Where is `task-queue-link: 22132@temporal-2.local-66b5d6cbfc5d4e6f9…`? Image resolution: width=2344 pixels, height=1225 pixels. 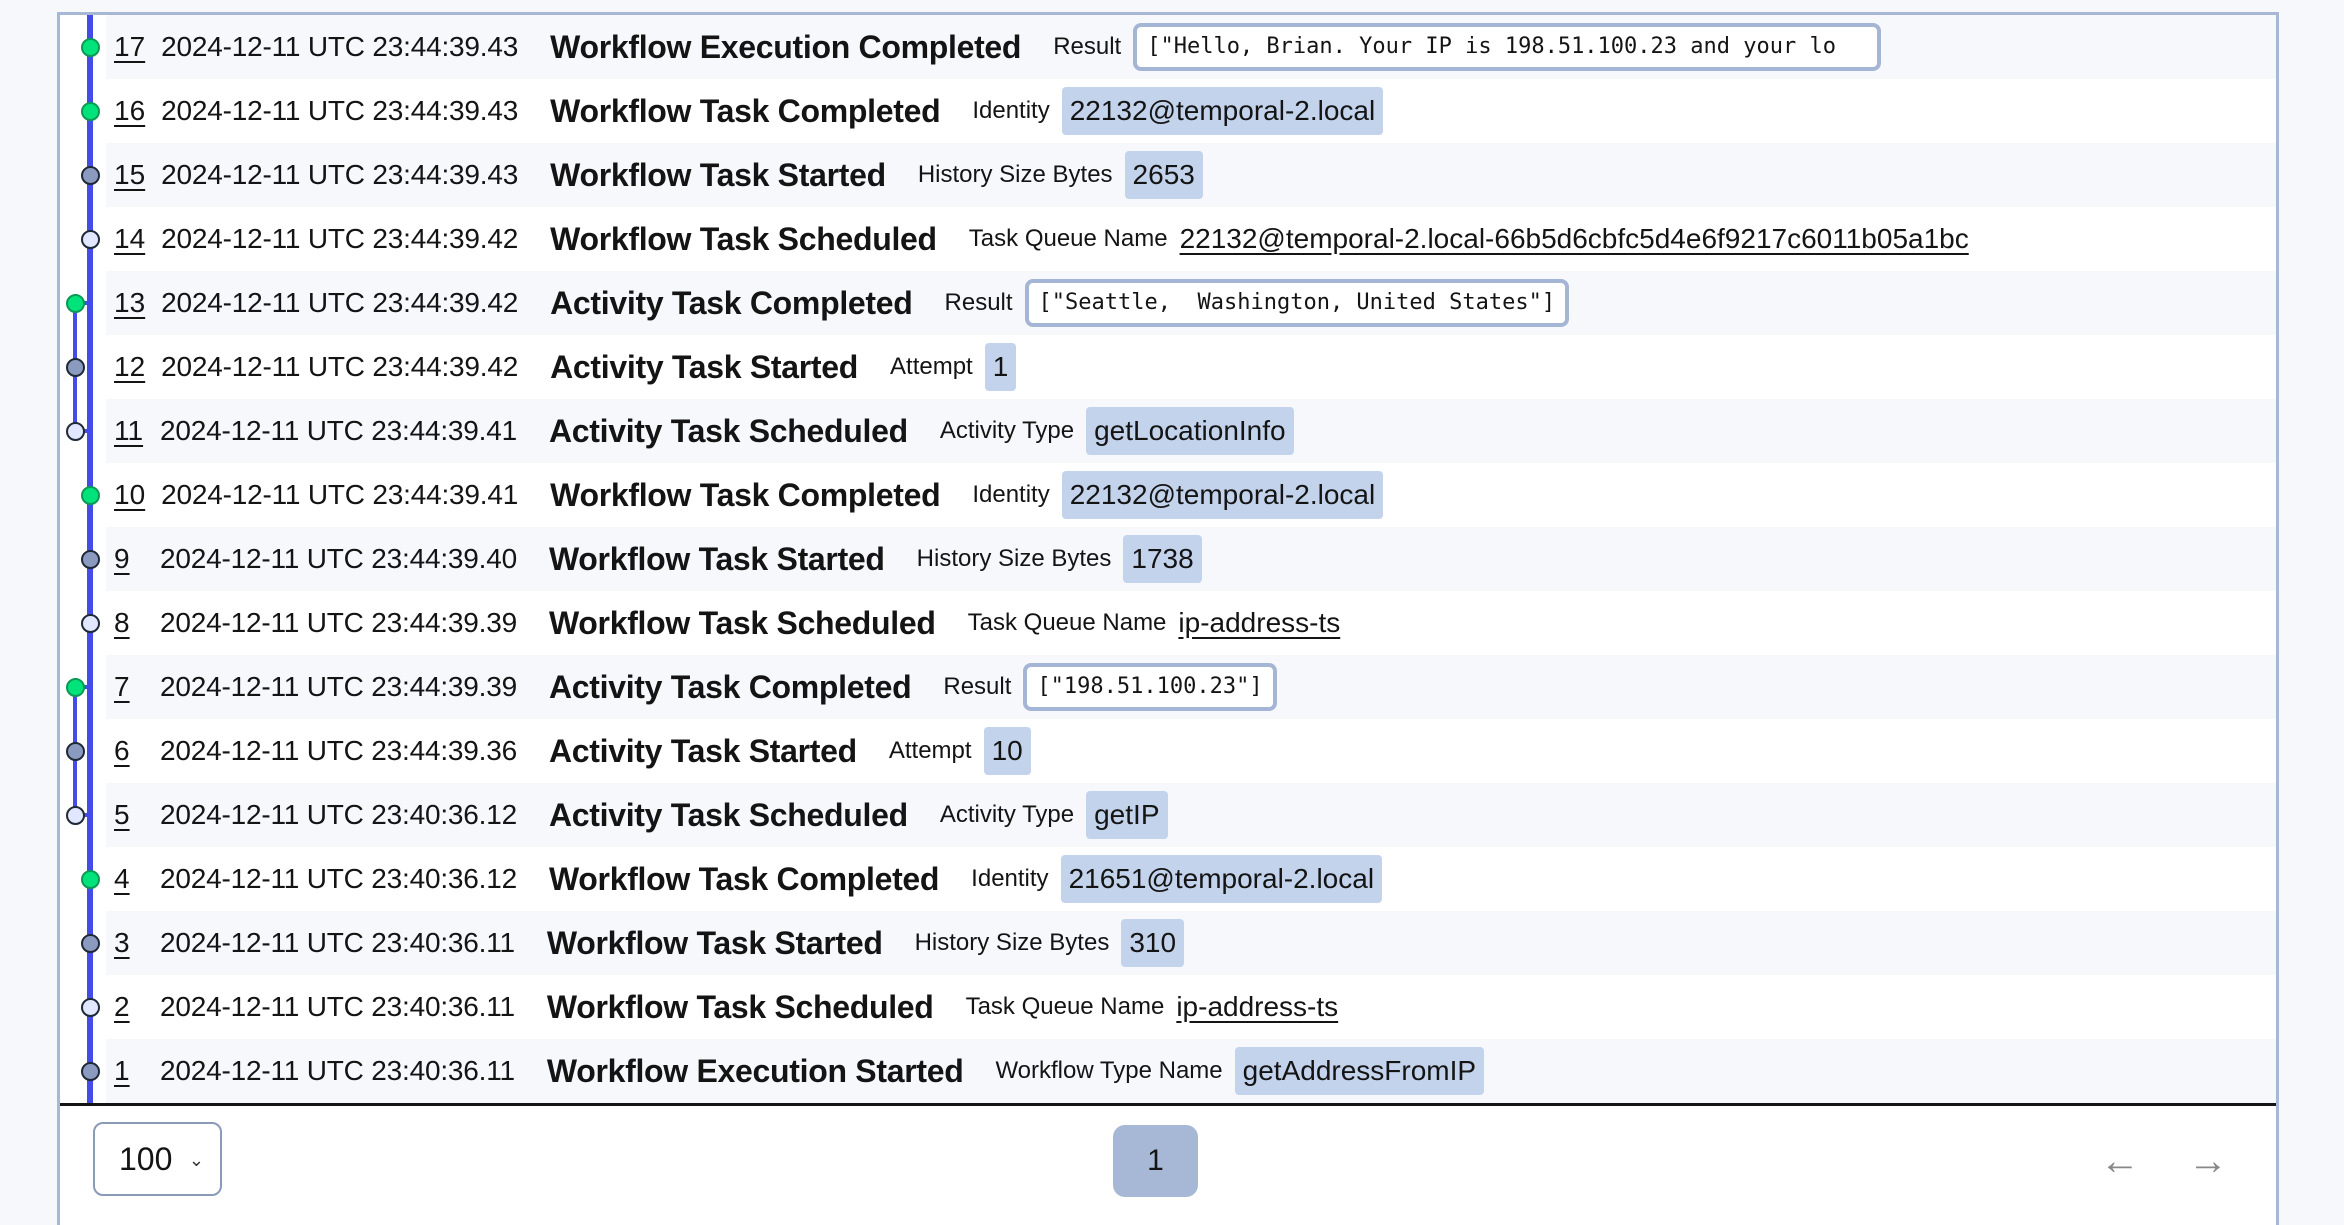 task-queue-link: 22132@temporal-2.local-66b5d6cbfc5d4e6f9… is located at coordinates (1574, 239).